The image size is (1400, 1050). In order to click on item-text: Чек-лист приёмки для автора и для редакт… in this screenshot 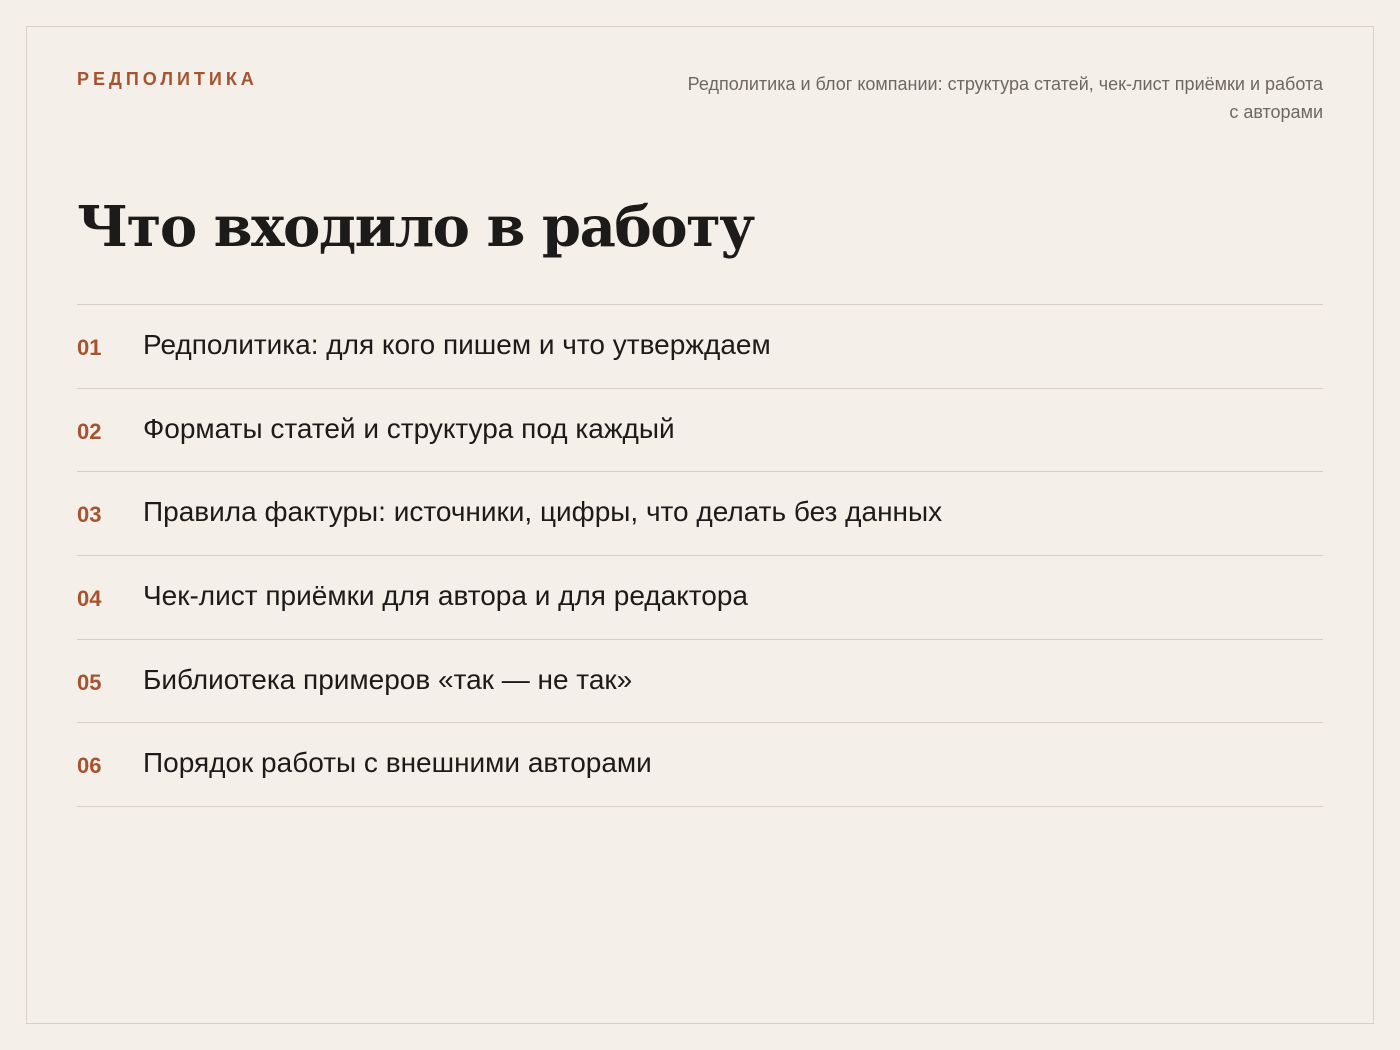, I will do `click(445, 596)`.